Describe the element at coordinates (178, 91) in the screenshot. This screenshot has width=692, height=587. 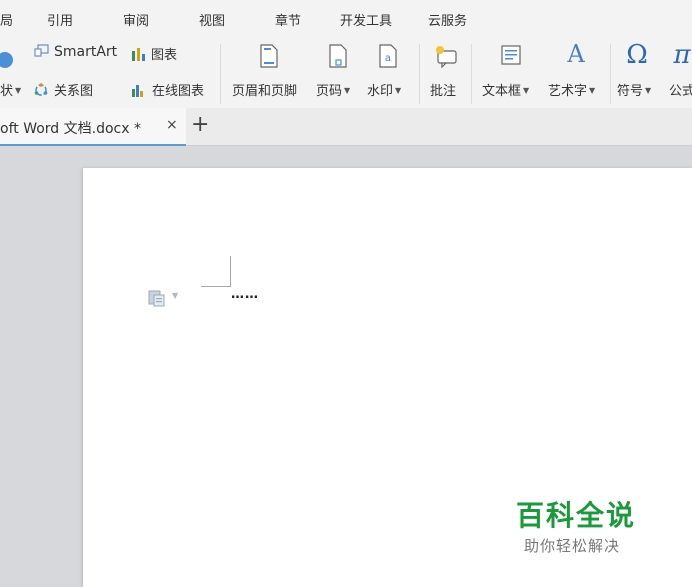
I see `online-chart-label: 在线图表` at that location.